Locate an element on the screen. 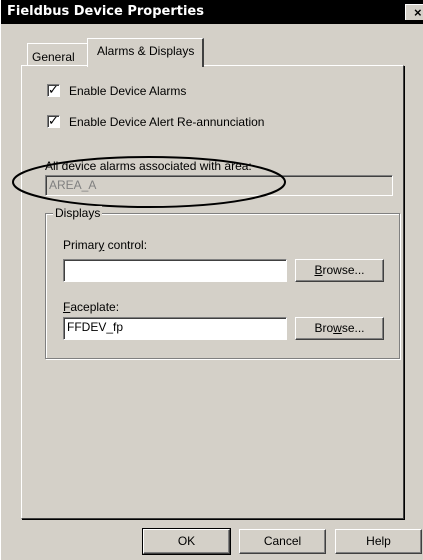 The width and height of the screenshot is (423, 560). tab-alarms-displays: Alarms & Displays is located at coordinates (145, 52).